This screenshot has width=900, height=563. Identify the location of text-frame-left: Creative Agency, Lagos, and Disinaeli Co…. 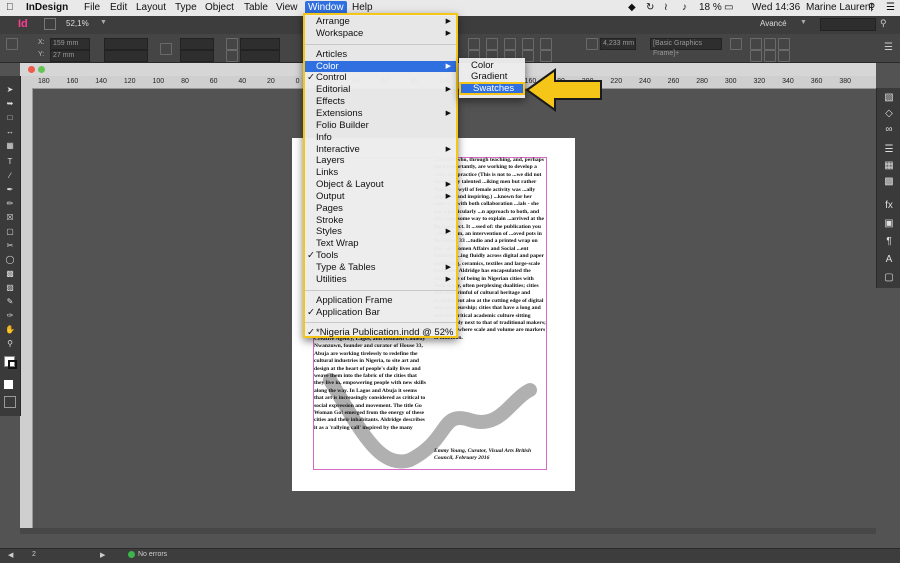
(370, 402).